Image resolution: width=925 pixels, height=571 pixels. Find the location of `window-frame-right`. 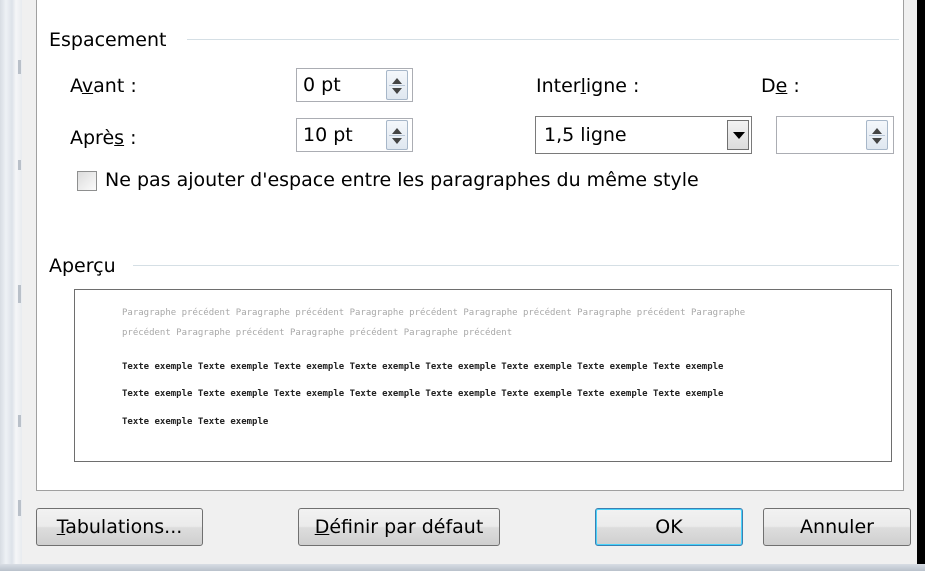

window-frame-right is located at coordinates (921, 285).